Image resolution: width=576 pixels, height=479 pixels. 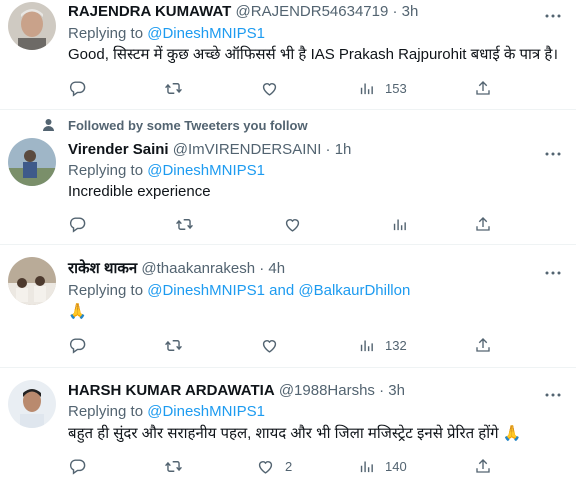 What do you see at coordinates (396, 88) in the screenshot?
I see `views-count: 153` at bounding box center [396, 88].